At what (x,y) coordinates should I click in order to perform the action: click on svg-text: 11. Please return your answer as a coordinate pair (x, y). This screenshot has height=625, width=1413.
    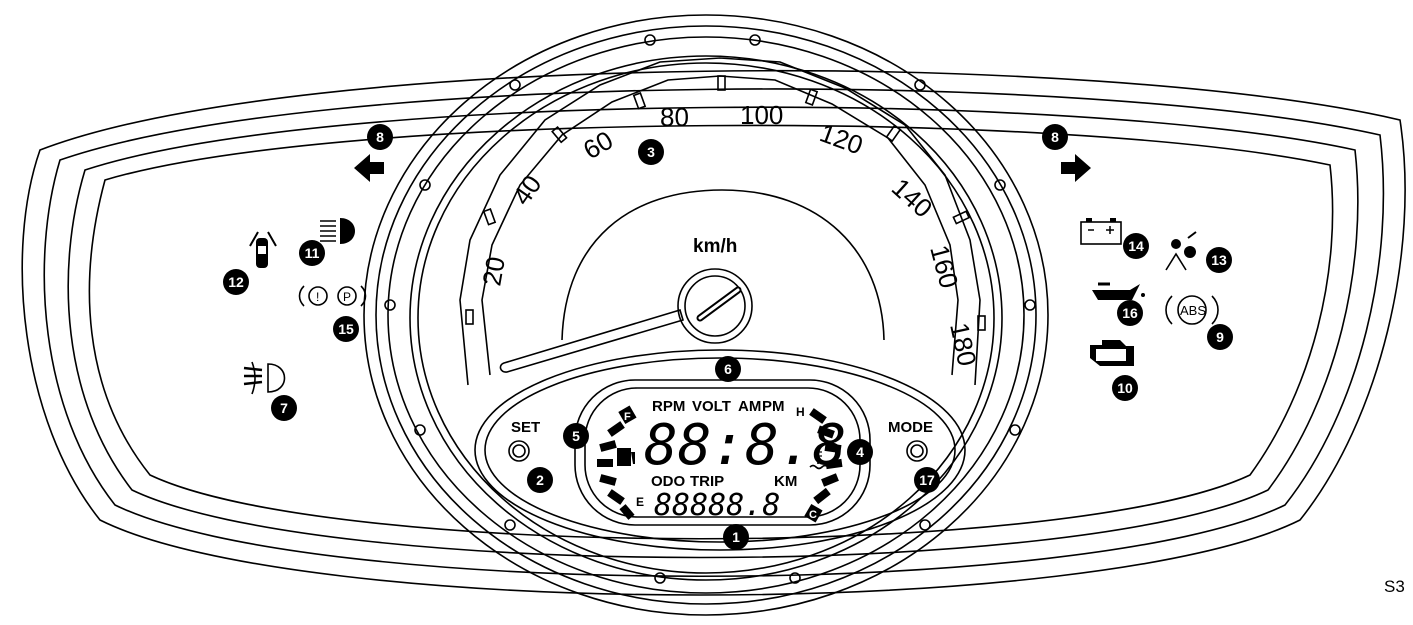
    Looking at the image, I should click on (312, 253).